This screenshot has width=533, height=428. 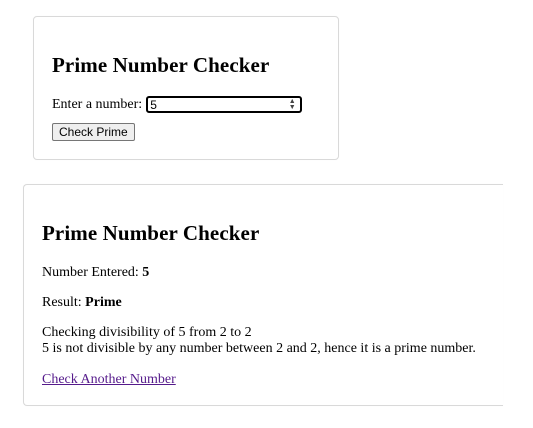 I want to click on number-form-row: Enter a number: 5 ▲ ▼, so click(x=177, y=104).